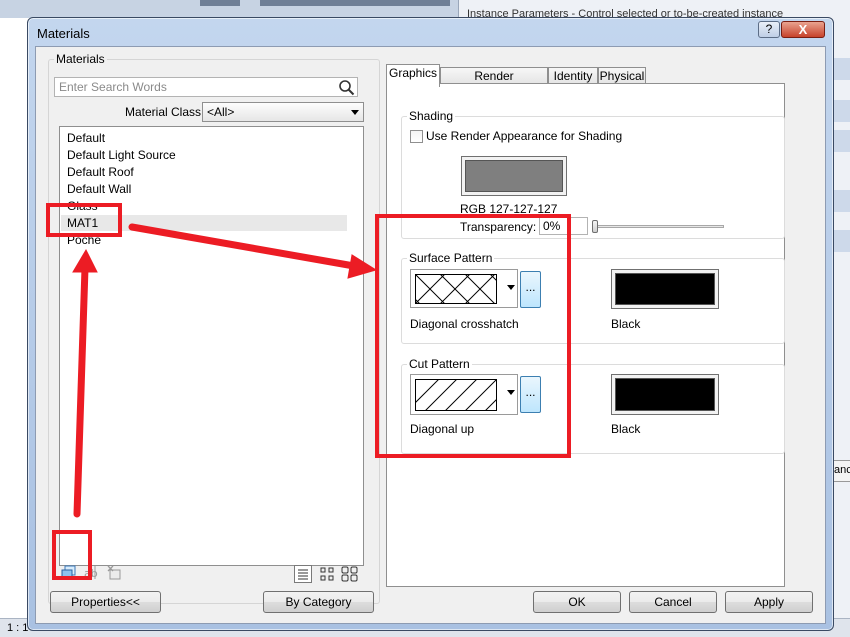  I want to click on duplicate-highlight-box, so click(72, 555).